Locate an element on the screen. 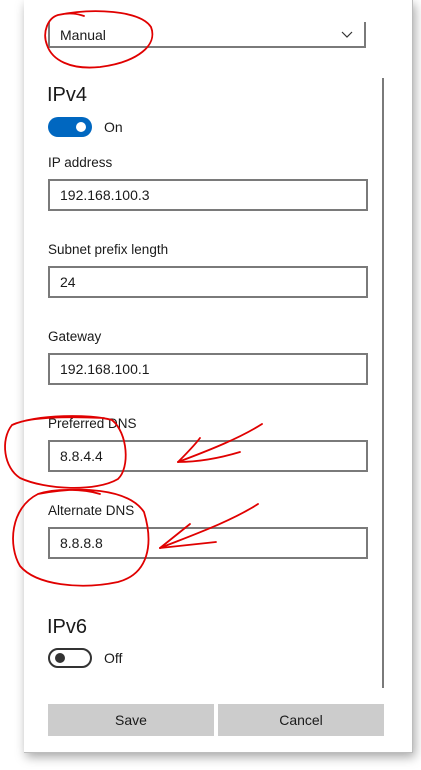 This screenshot has width=421, height=770. save-button: Save is located at coordinates (131, 720).